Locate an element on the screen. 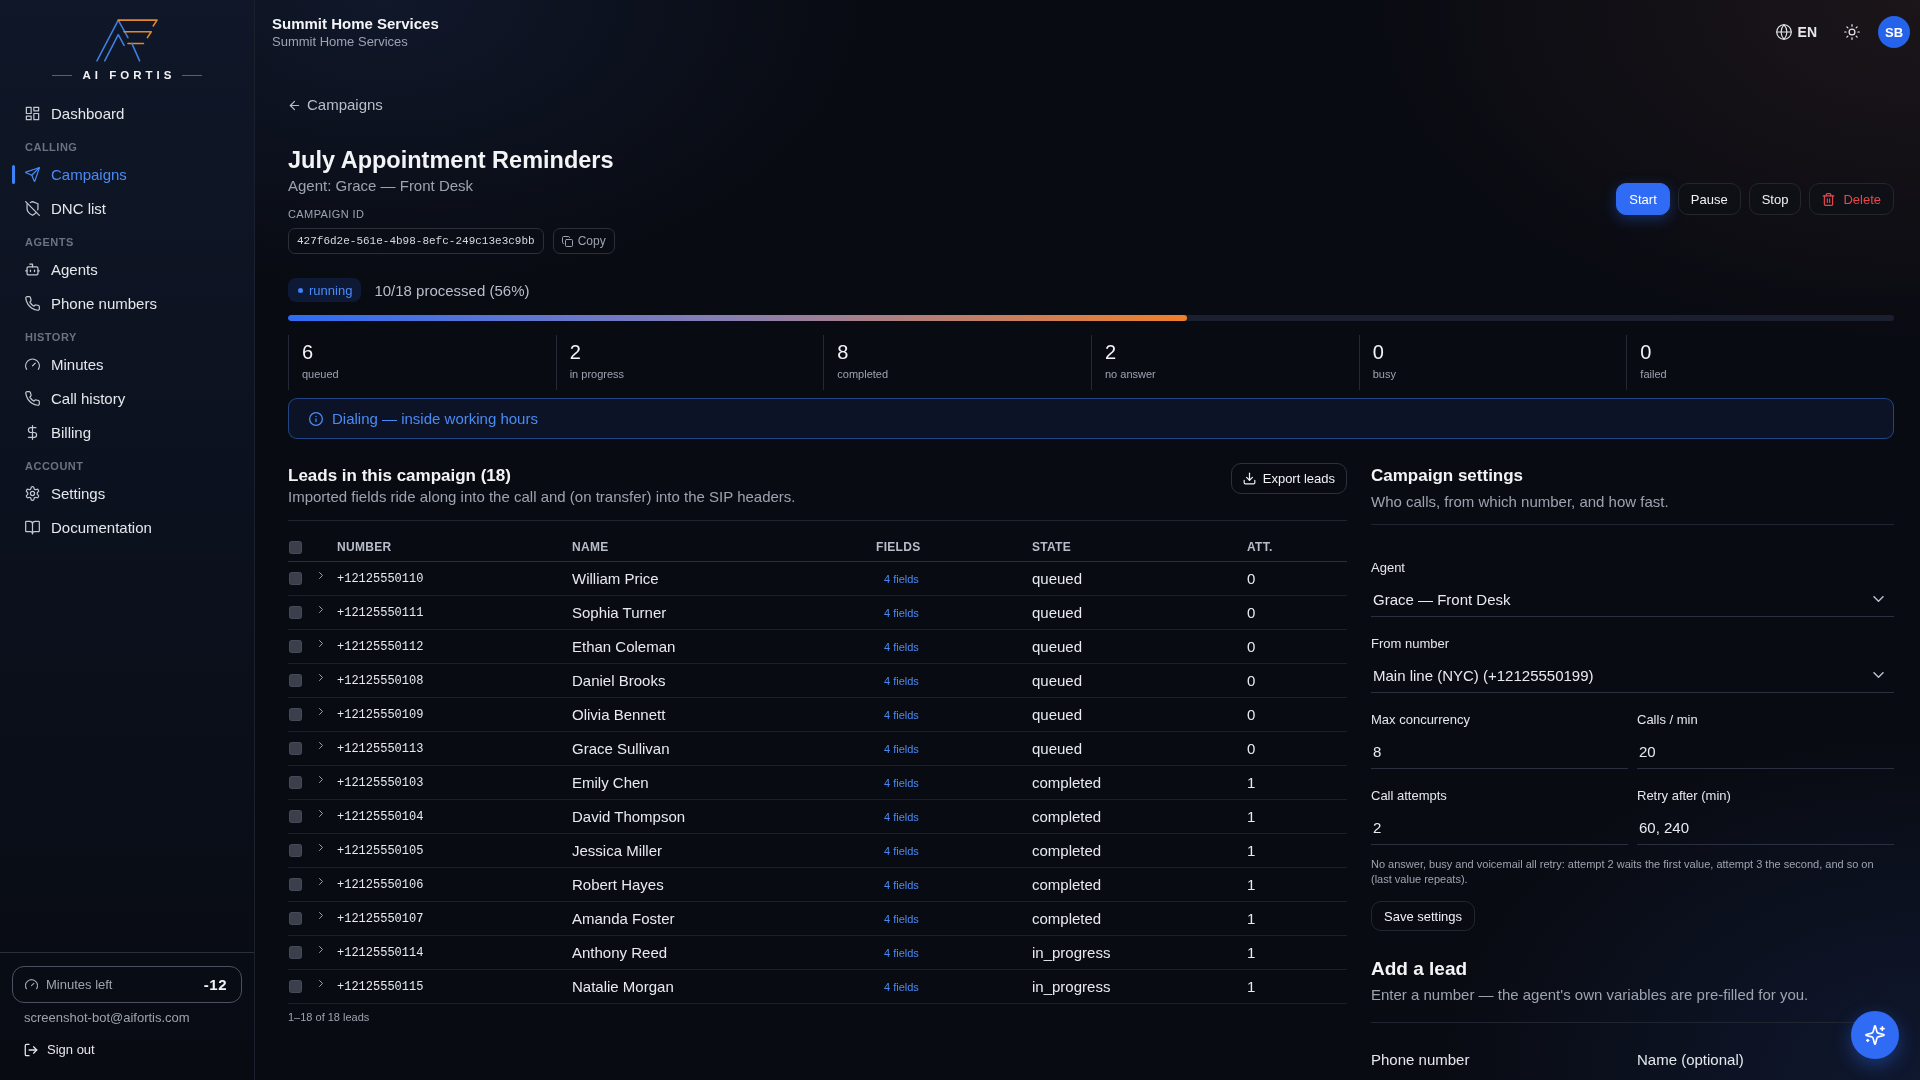 Image resolution: width=1920 pixels, height=1080 pixels. delete-button: Delete is located at coordinates (1851, 199).